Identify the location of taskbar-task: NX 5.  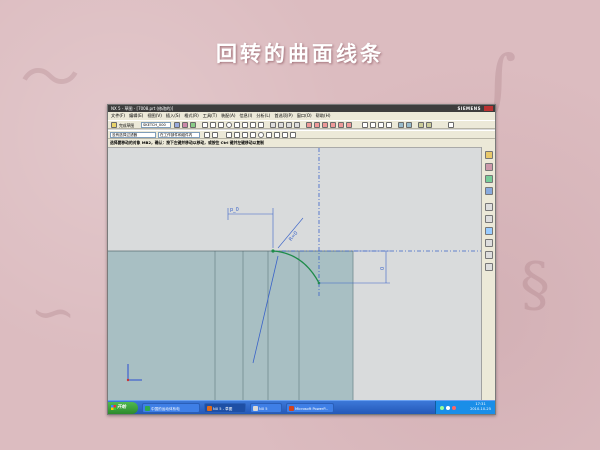
(266, 408).